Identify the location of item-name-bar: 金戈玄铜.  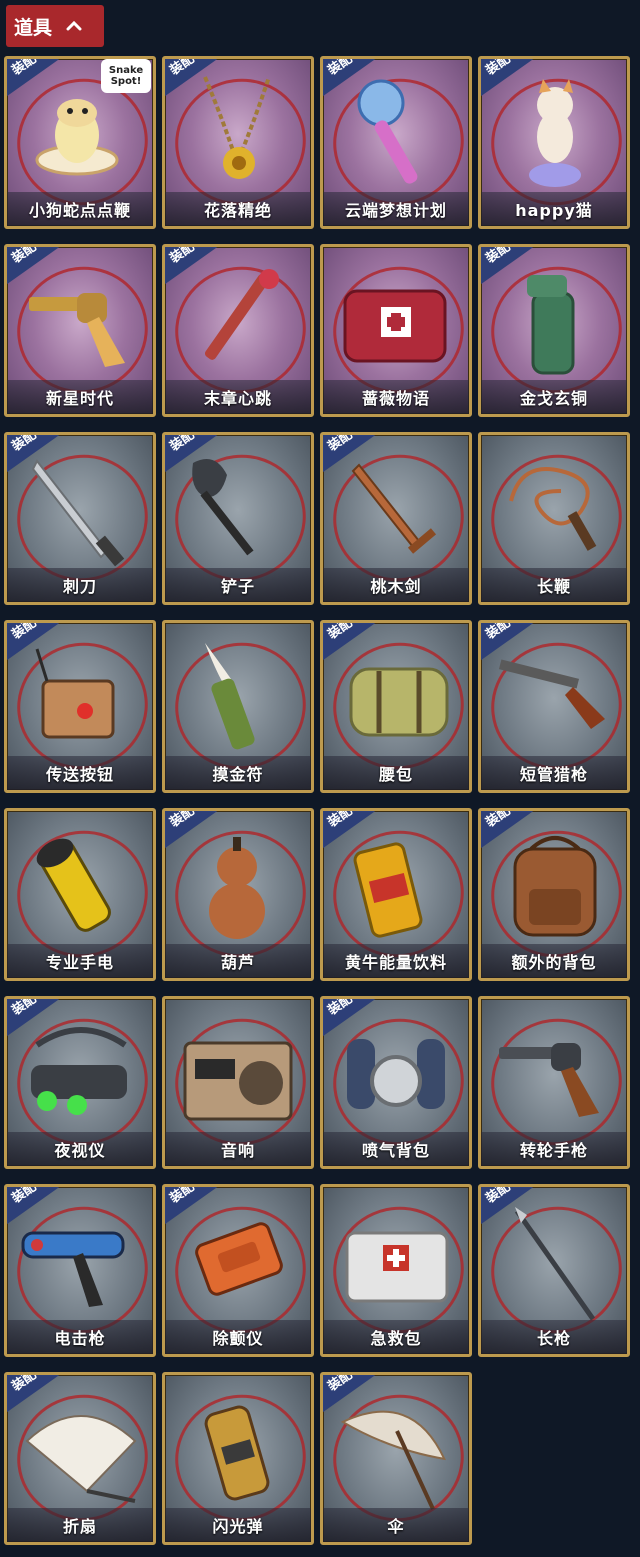
(554, 397).